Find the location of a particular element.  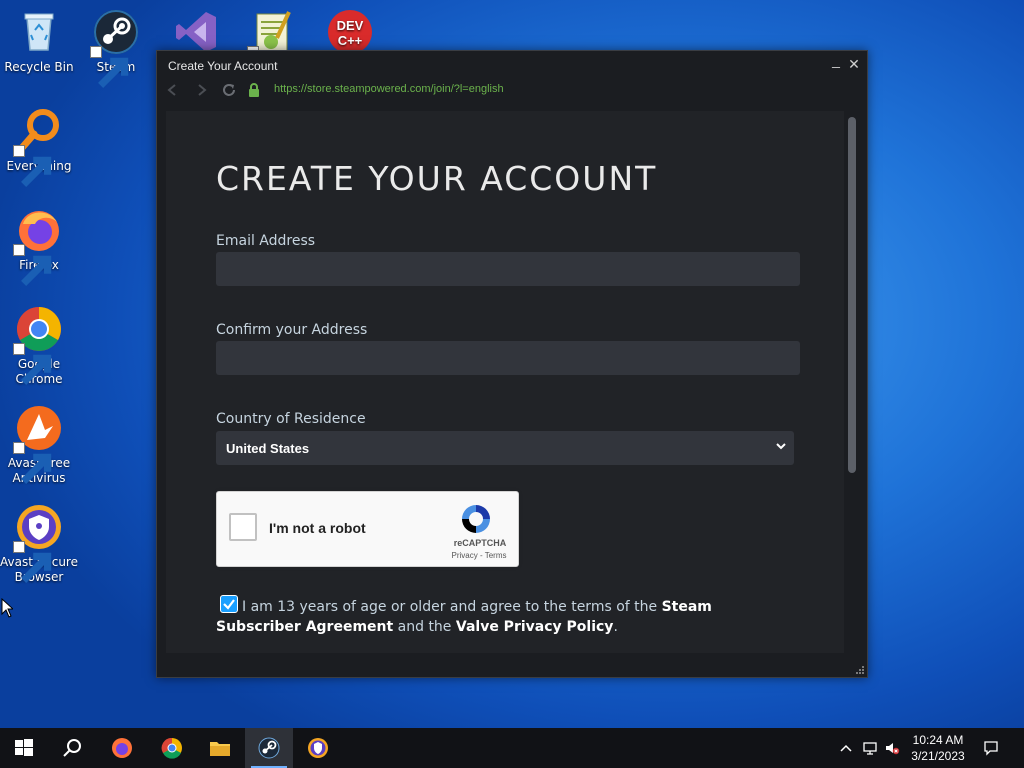

resize-grip-icon is located at coordinates (860, 670).